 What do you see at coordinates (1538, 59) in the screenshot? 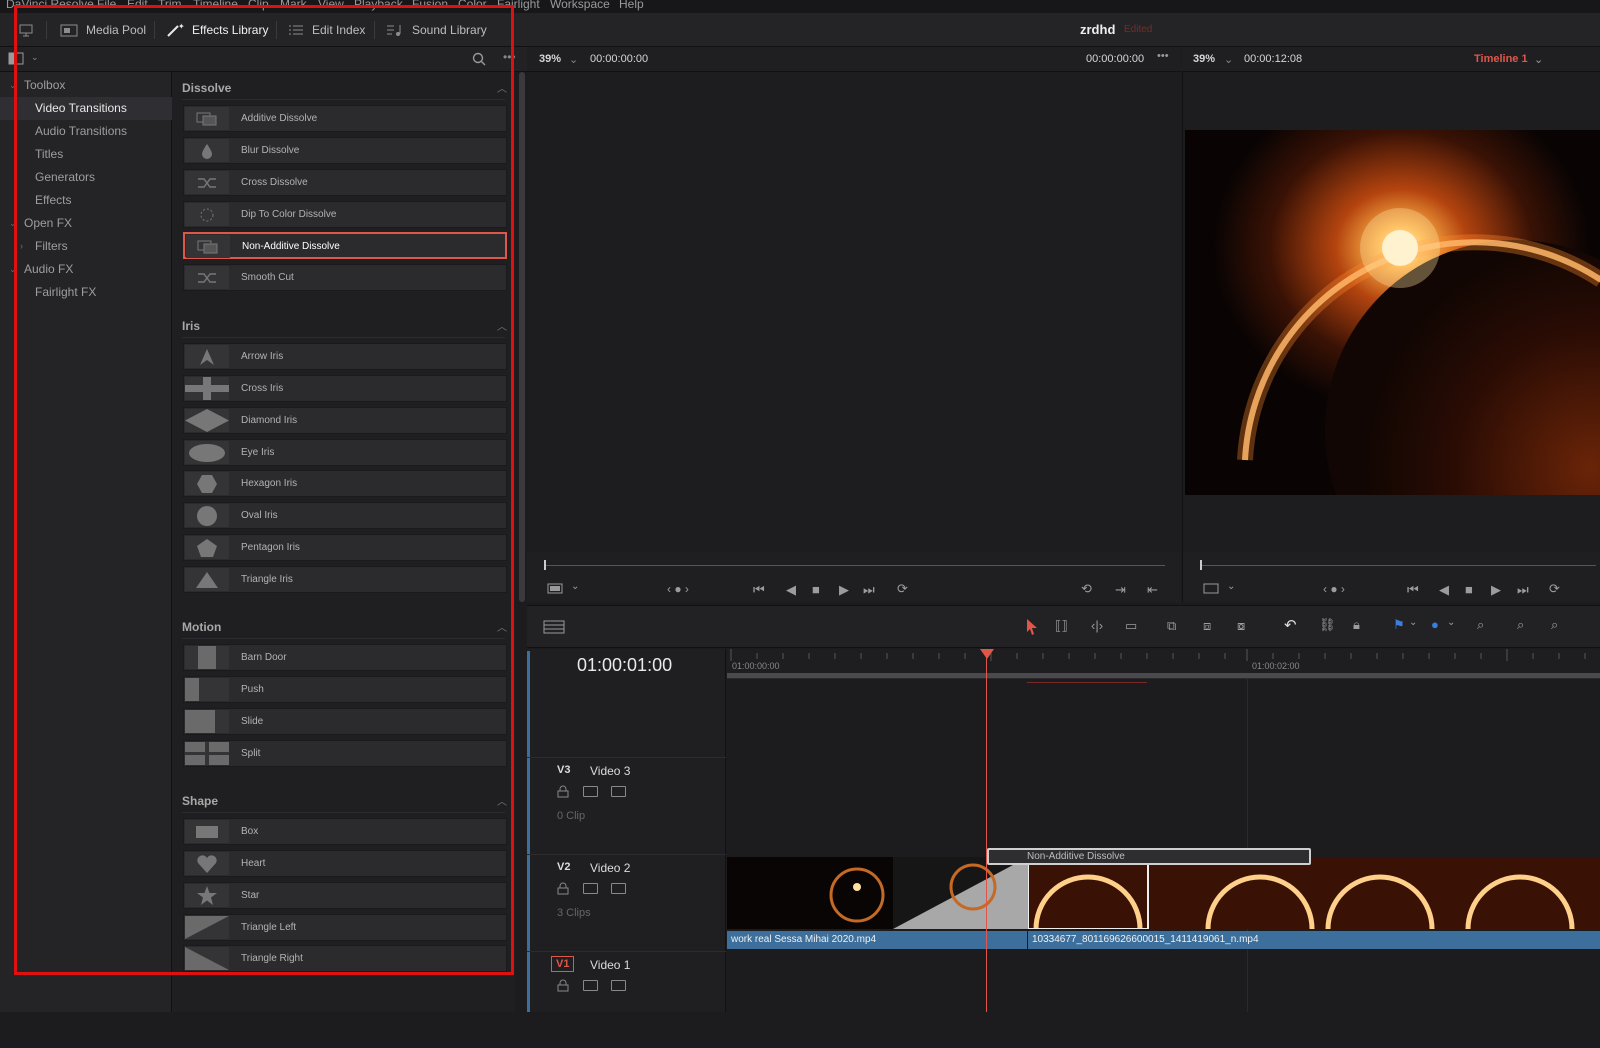
I see `timeline-name-dropdown-icon: ⌄` at bounding box center [1538, 59].